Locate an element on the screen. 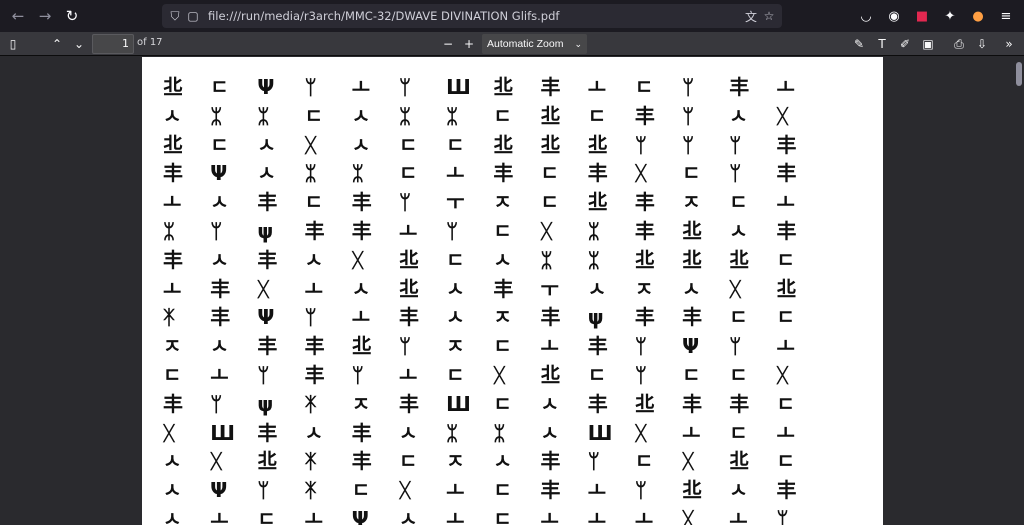  sidebar-toggle-icon: ▯ is located at coordinates (13, 44).